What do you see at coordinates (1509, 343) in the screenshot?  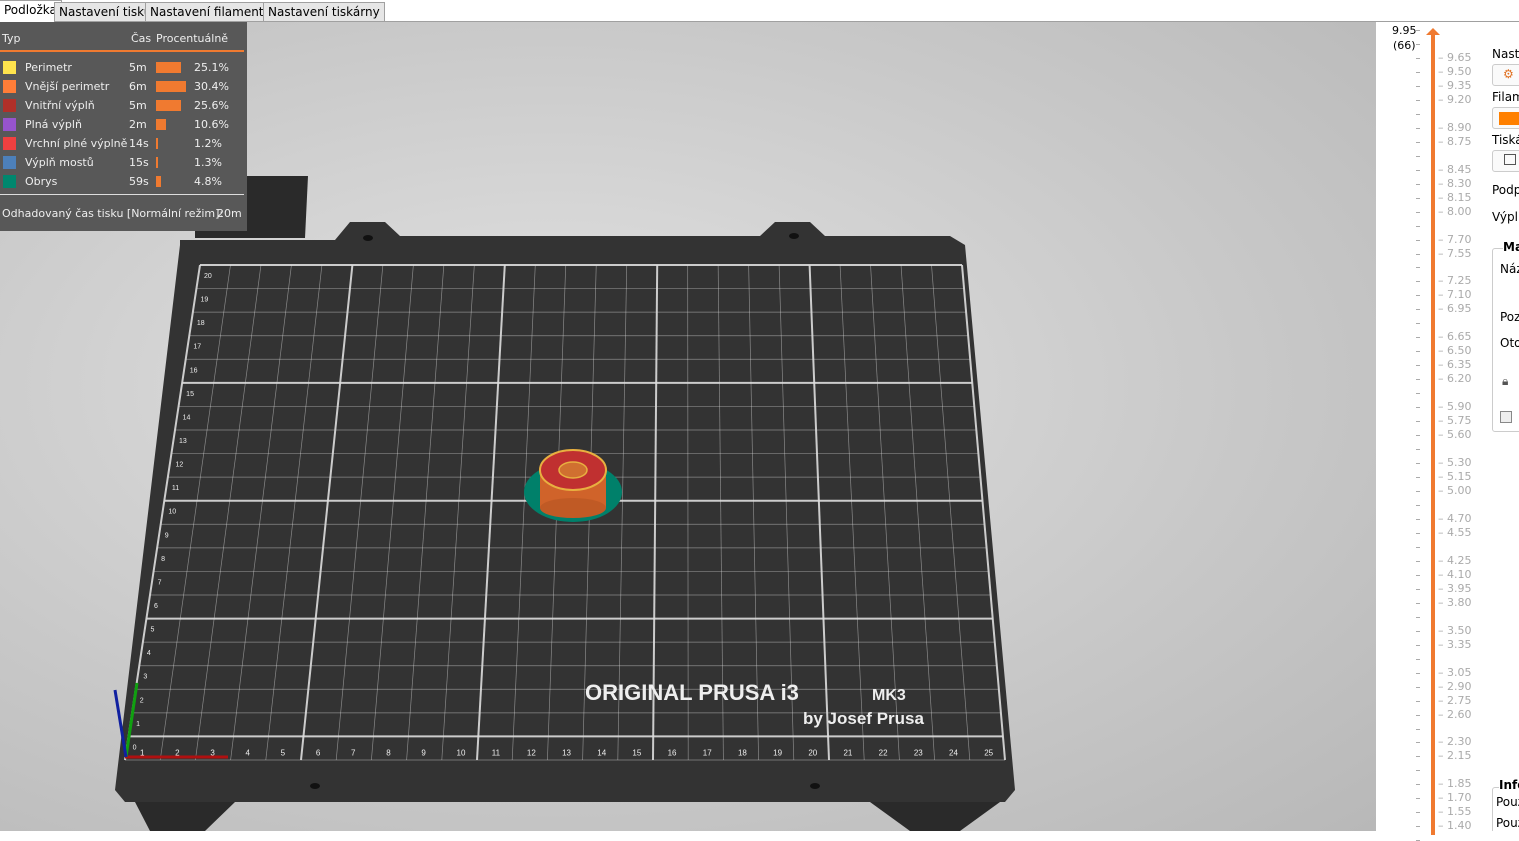 I see `rotation-label: Oto` at bounding box center [1509, 343].